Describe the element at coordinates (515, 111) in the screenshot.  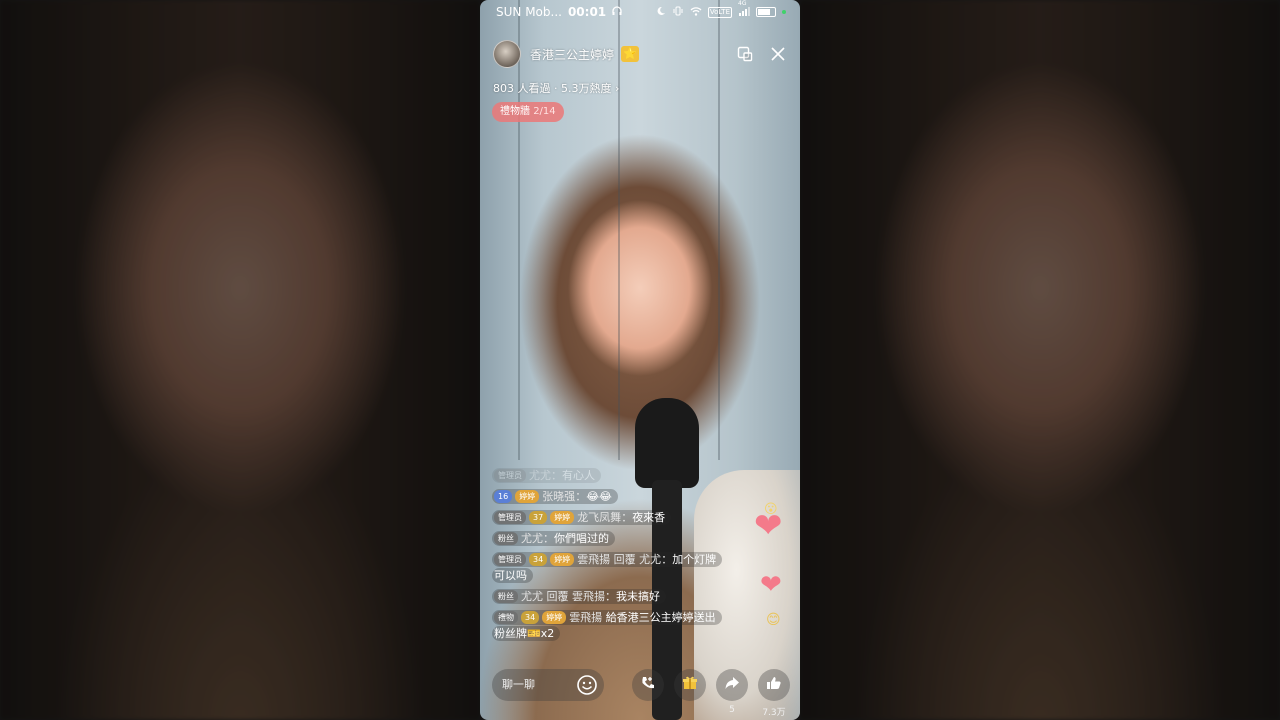
I see `gift-wall-label: 禮物牆` at that location.